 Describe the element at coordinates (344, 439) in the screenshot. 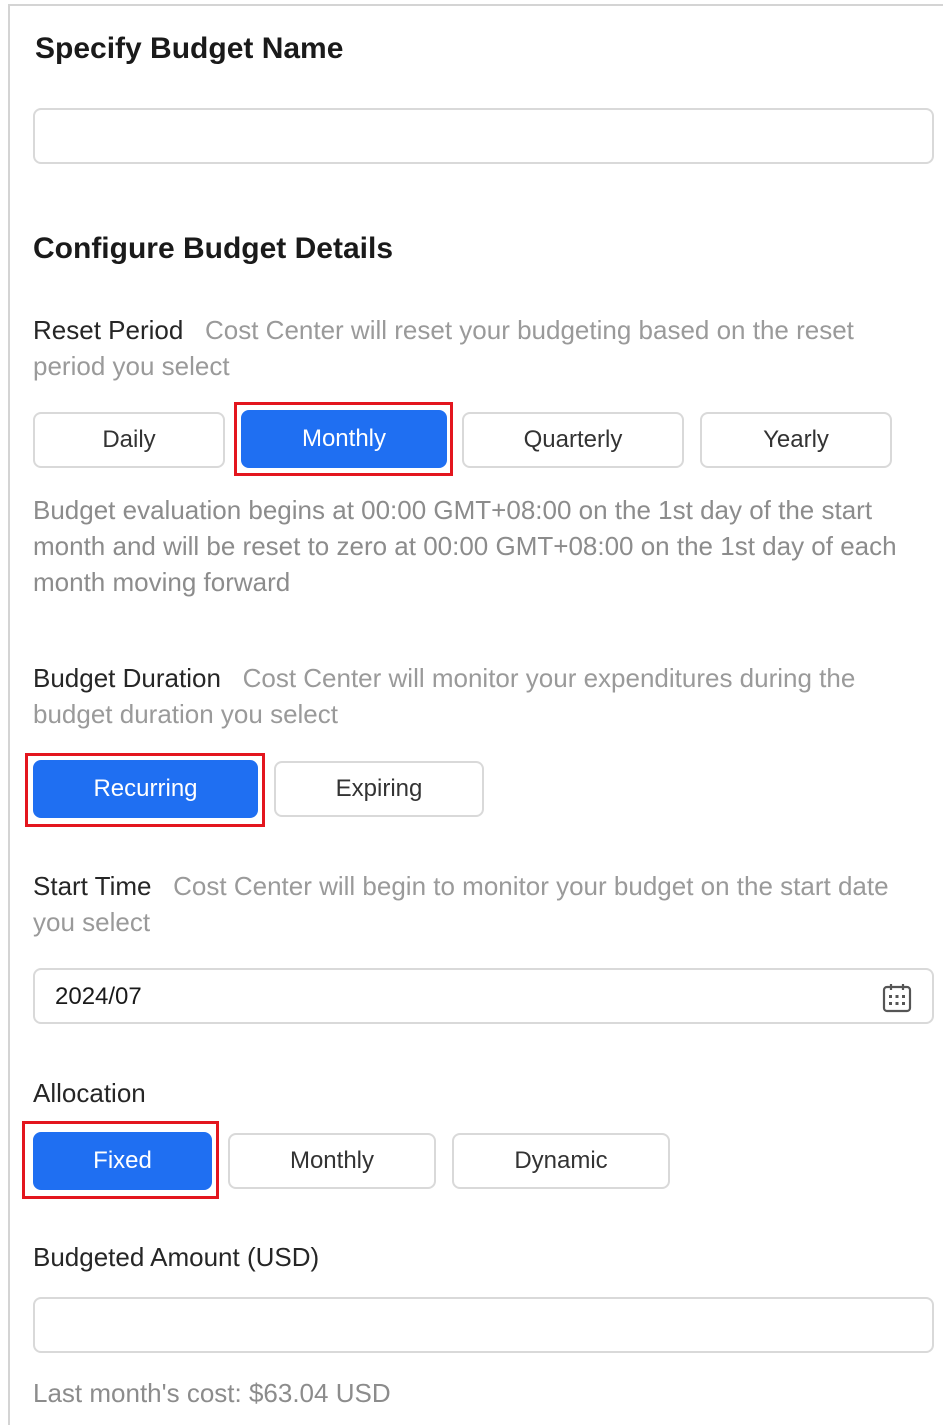

I see `reset-period-monthly-button: Monthly` at that location.